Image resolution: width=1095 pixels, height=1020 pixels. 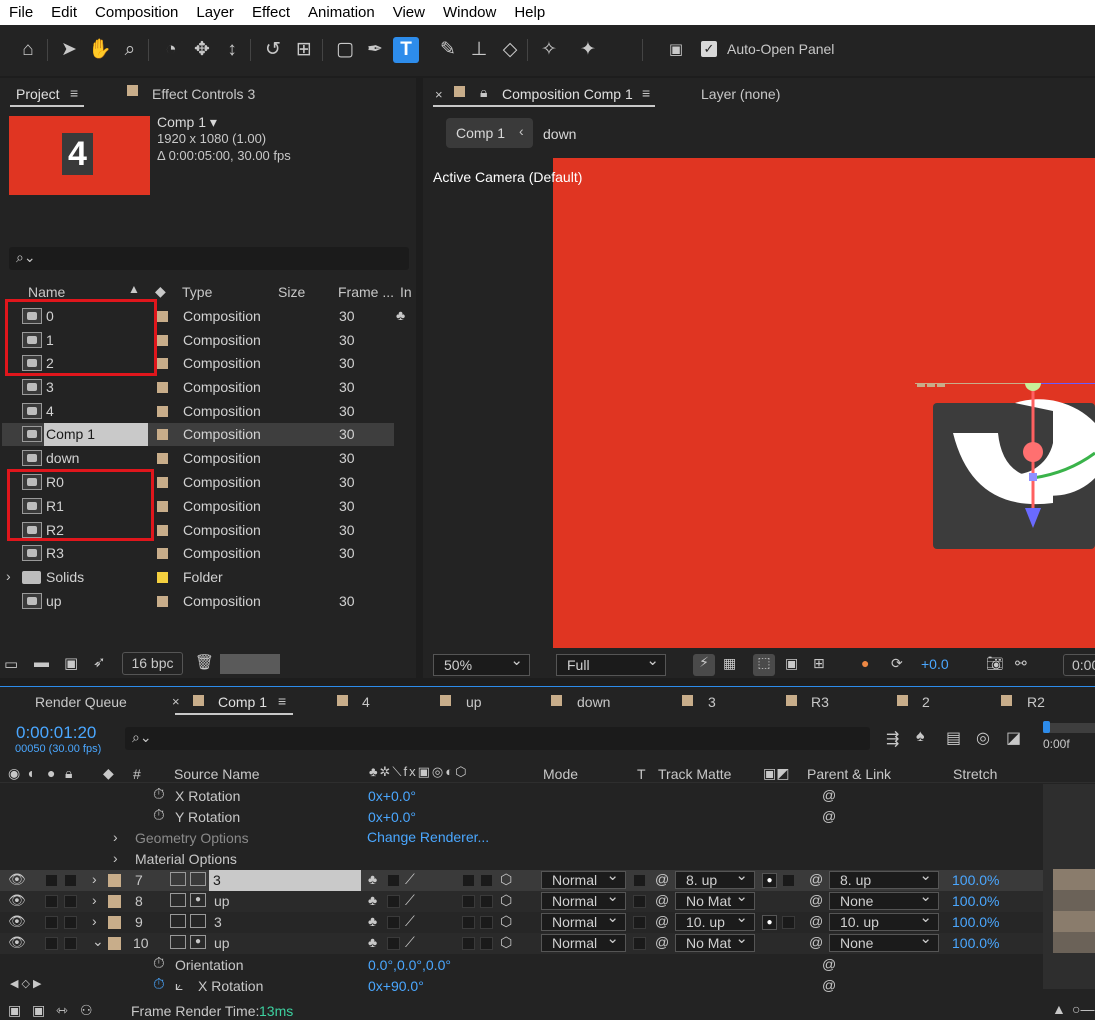 I want to click on alpha-matte-icon: ●, so click(x=769, y=880).